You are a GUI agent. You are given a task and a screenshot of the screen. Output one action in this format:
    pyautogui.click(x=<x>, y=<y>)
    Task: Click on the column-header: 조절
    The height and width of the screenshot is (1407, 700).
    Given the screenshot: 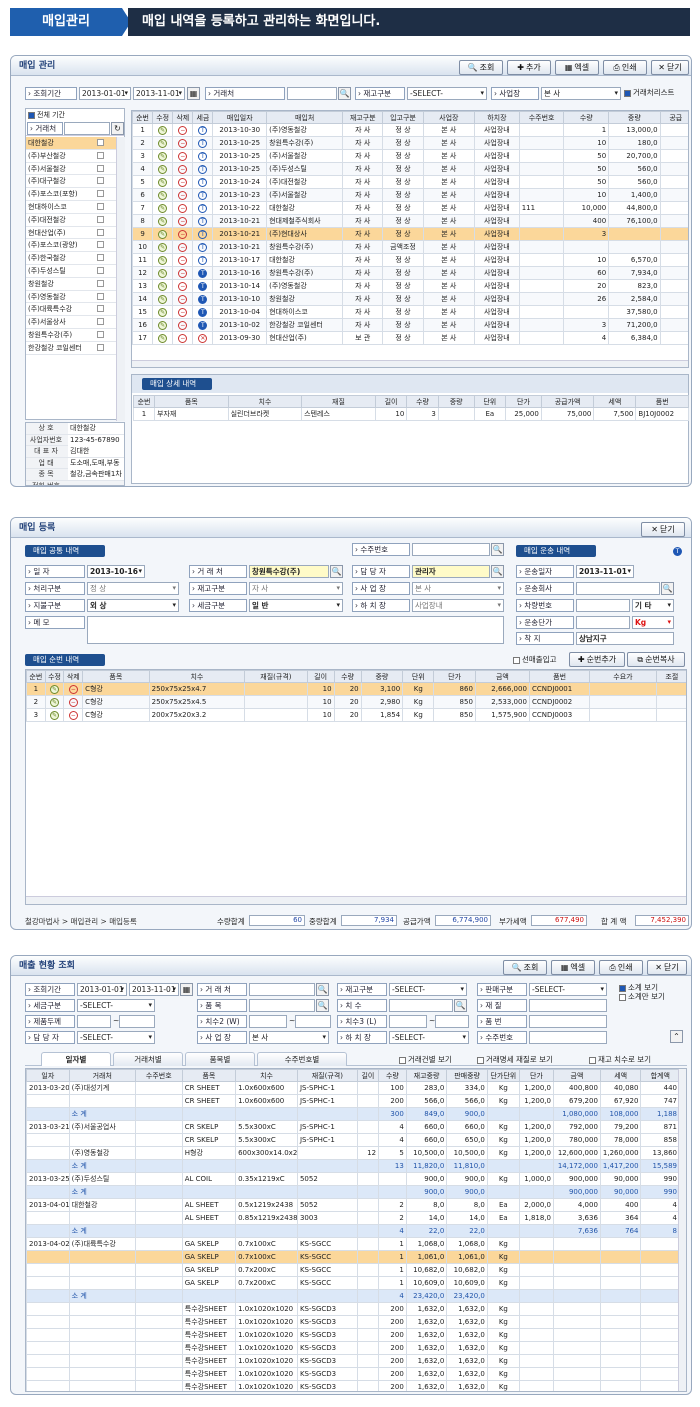 What is the action you would take?
    pyautogui.click(x=670, y=676)
    